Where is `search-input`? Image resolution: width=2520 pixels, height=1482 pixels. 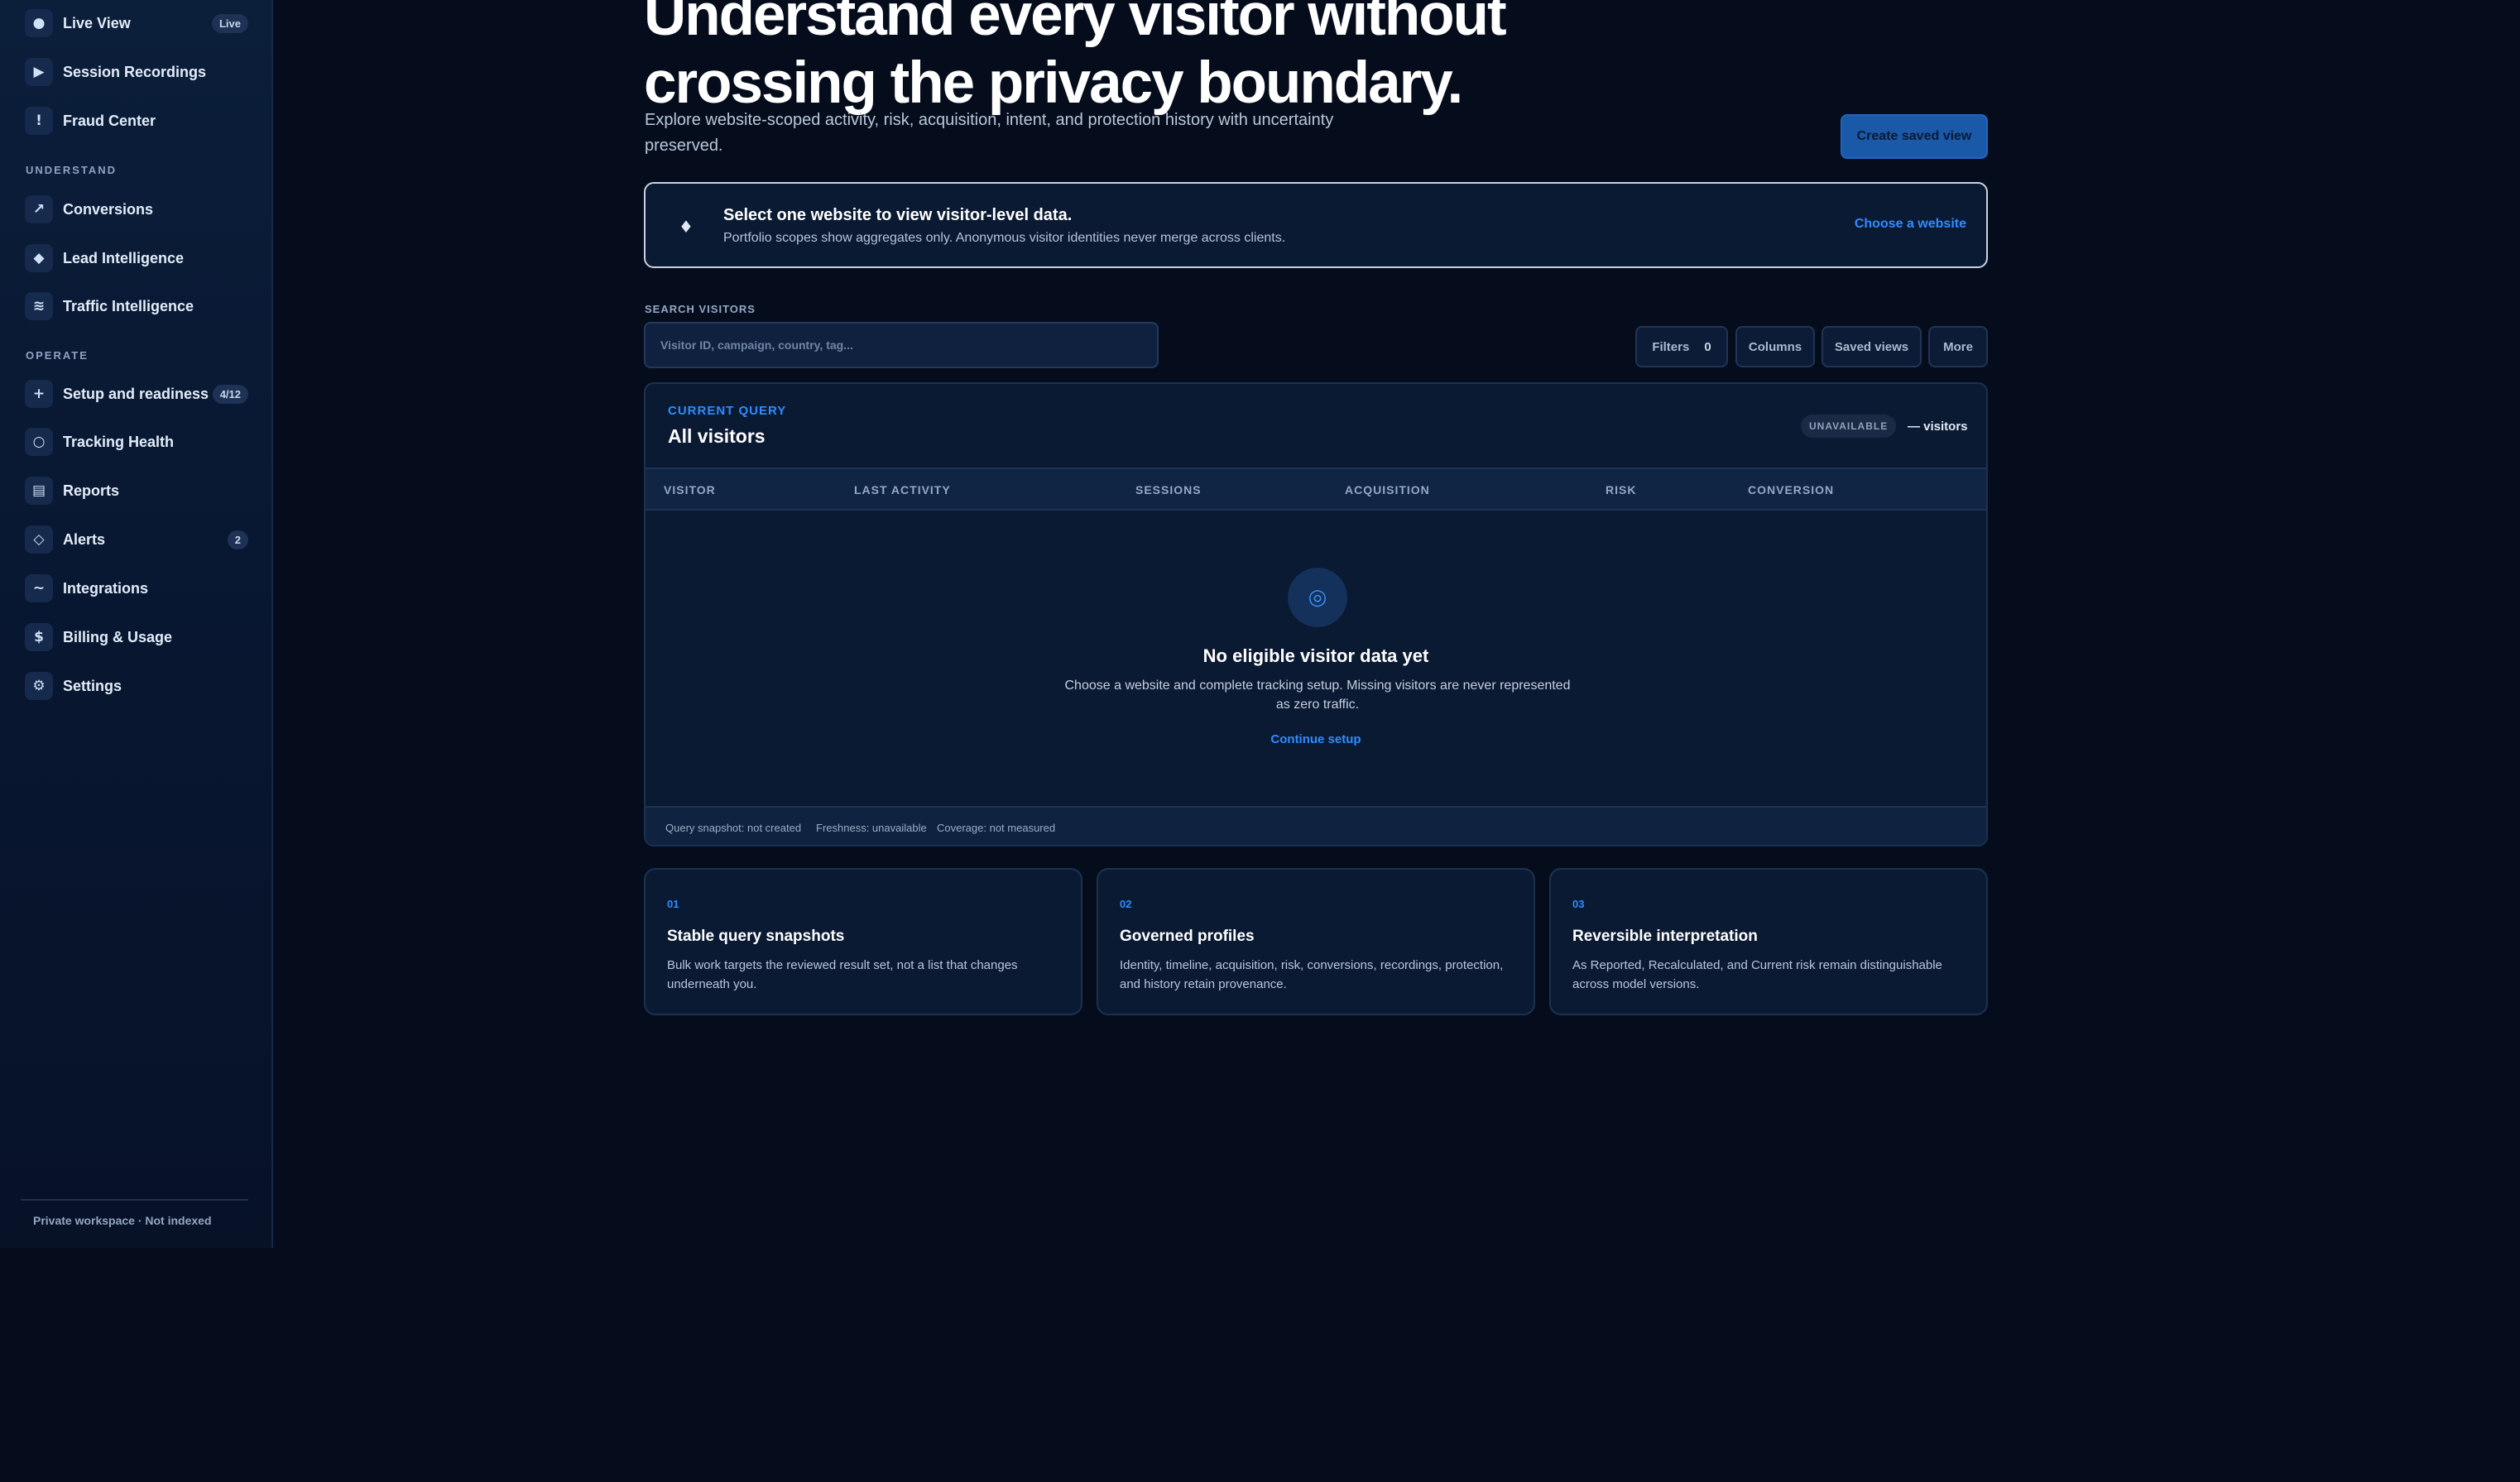
search-input is located at coordinates (901, 345).